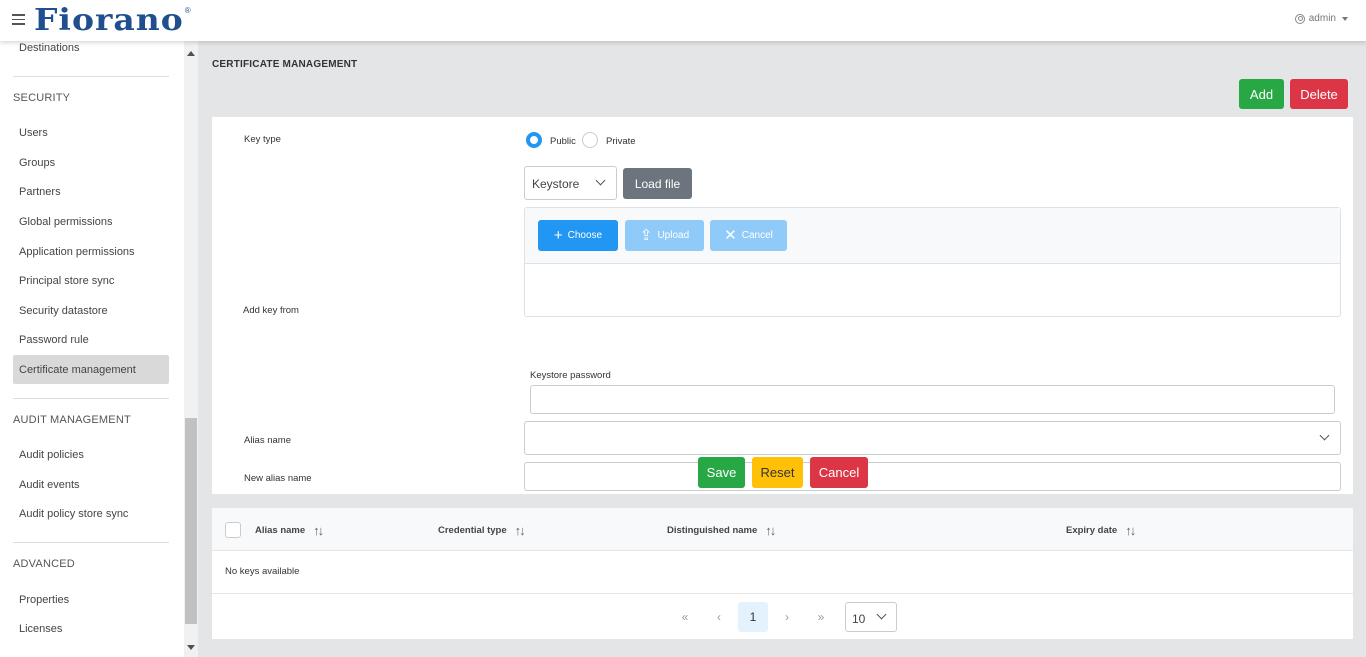  What do you see at coordinates (187, 10) in the screenshot?
I see `registered-mark: ®` at bounding box center [187, 10].